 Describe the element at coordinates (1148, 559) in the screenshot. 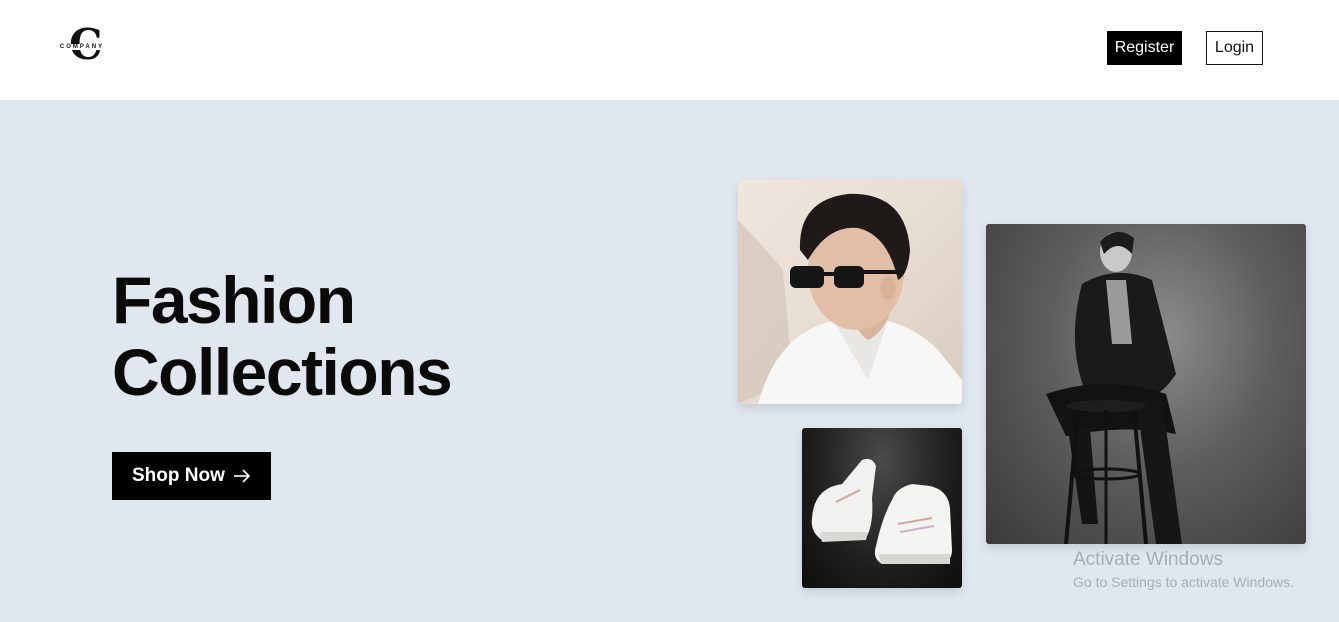

I see `watermark-title: Activate Windows` at that location.